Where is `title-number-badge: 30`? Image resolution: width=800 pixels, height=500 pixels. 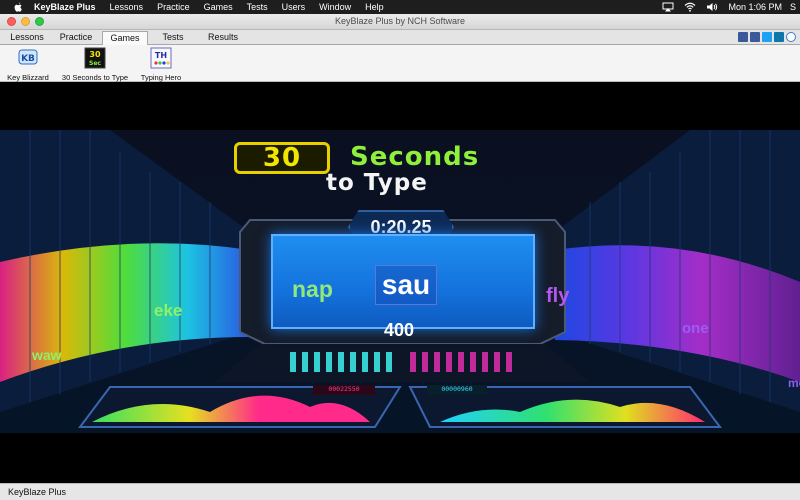
title-number-badge: 30 is located at coordinates (282, 158).